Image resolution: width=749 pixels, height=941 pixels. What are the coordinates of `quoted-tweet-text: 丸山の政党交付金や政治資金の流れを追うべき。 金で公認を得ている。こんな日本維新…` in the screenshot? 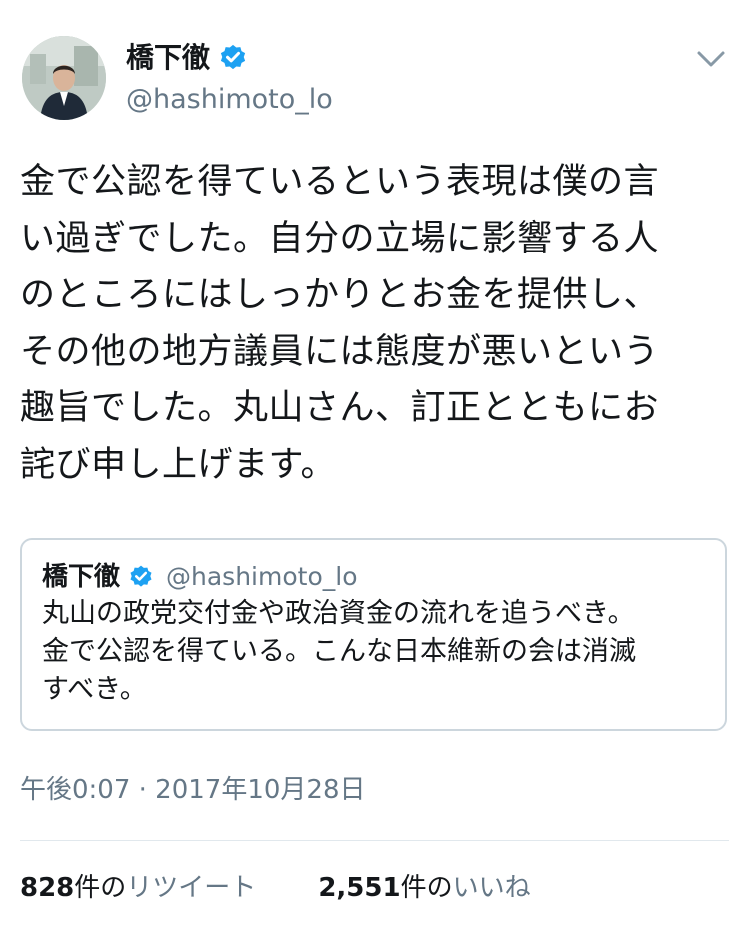 It's located at (339, 651).